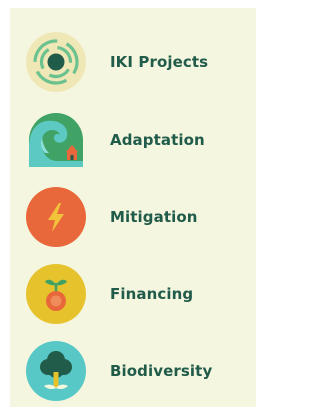  I want to click on nav-item-label: IKI Projects, so click(159, 62).